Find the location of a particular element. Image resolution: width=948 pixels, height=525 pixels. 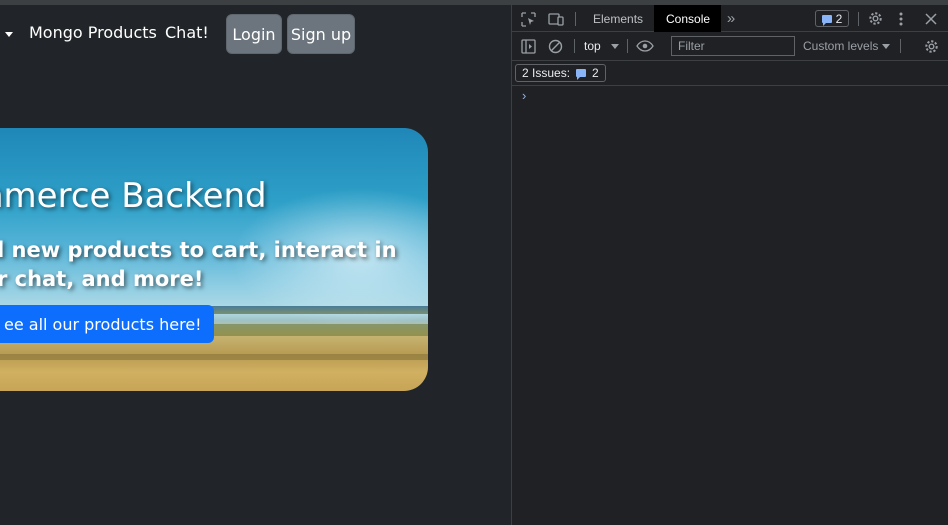

console-filter-input is located at coordinates (733, 46).